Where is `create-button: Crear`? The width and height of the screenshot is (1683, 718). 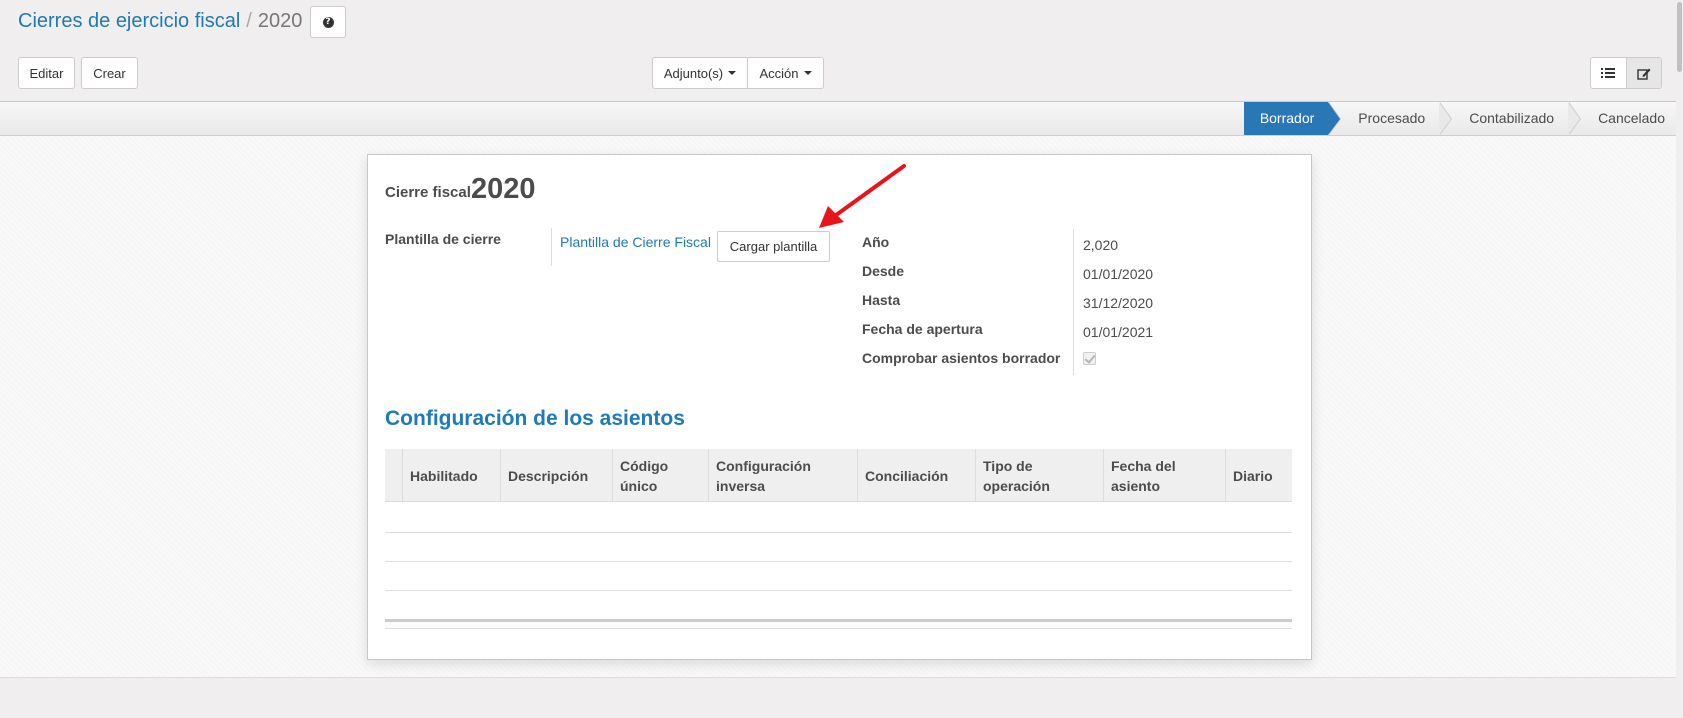
create-button: Crear is located at coordinates (109, 73).